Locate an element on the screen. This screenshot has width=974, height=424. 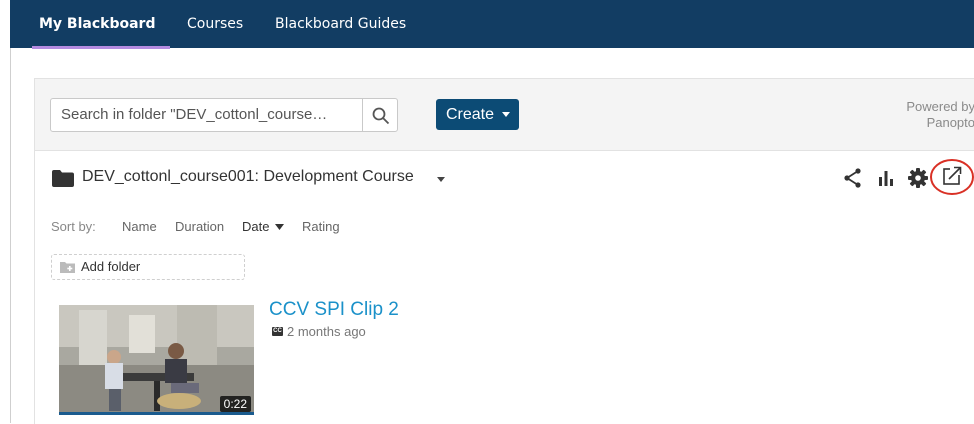
session-age: 2 months ago is located at coordinates (326, 331).